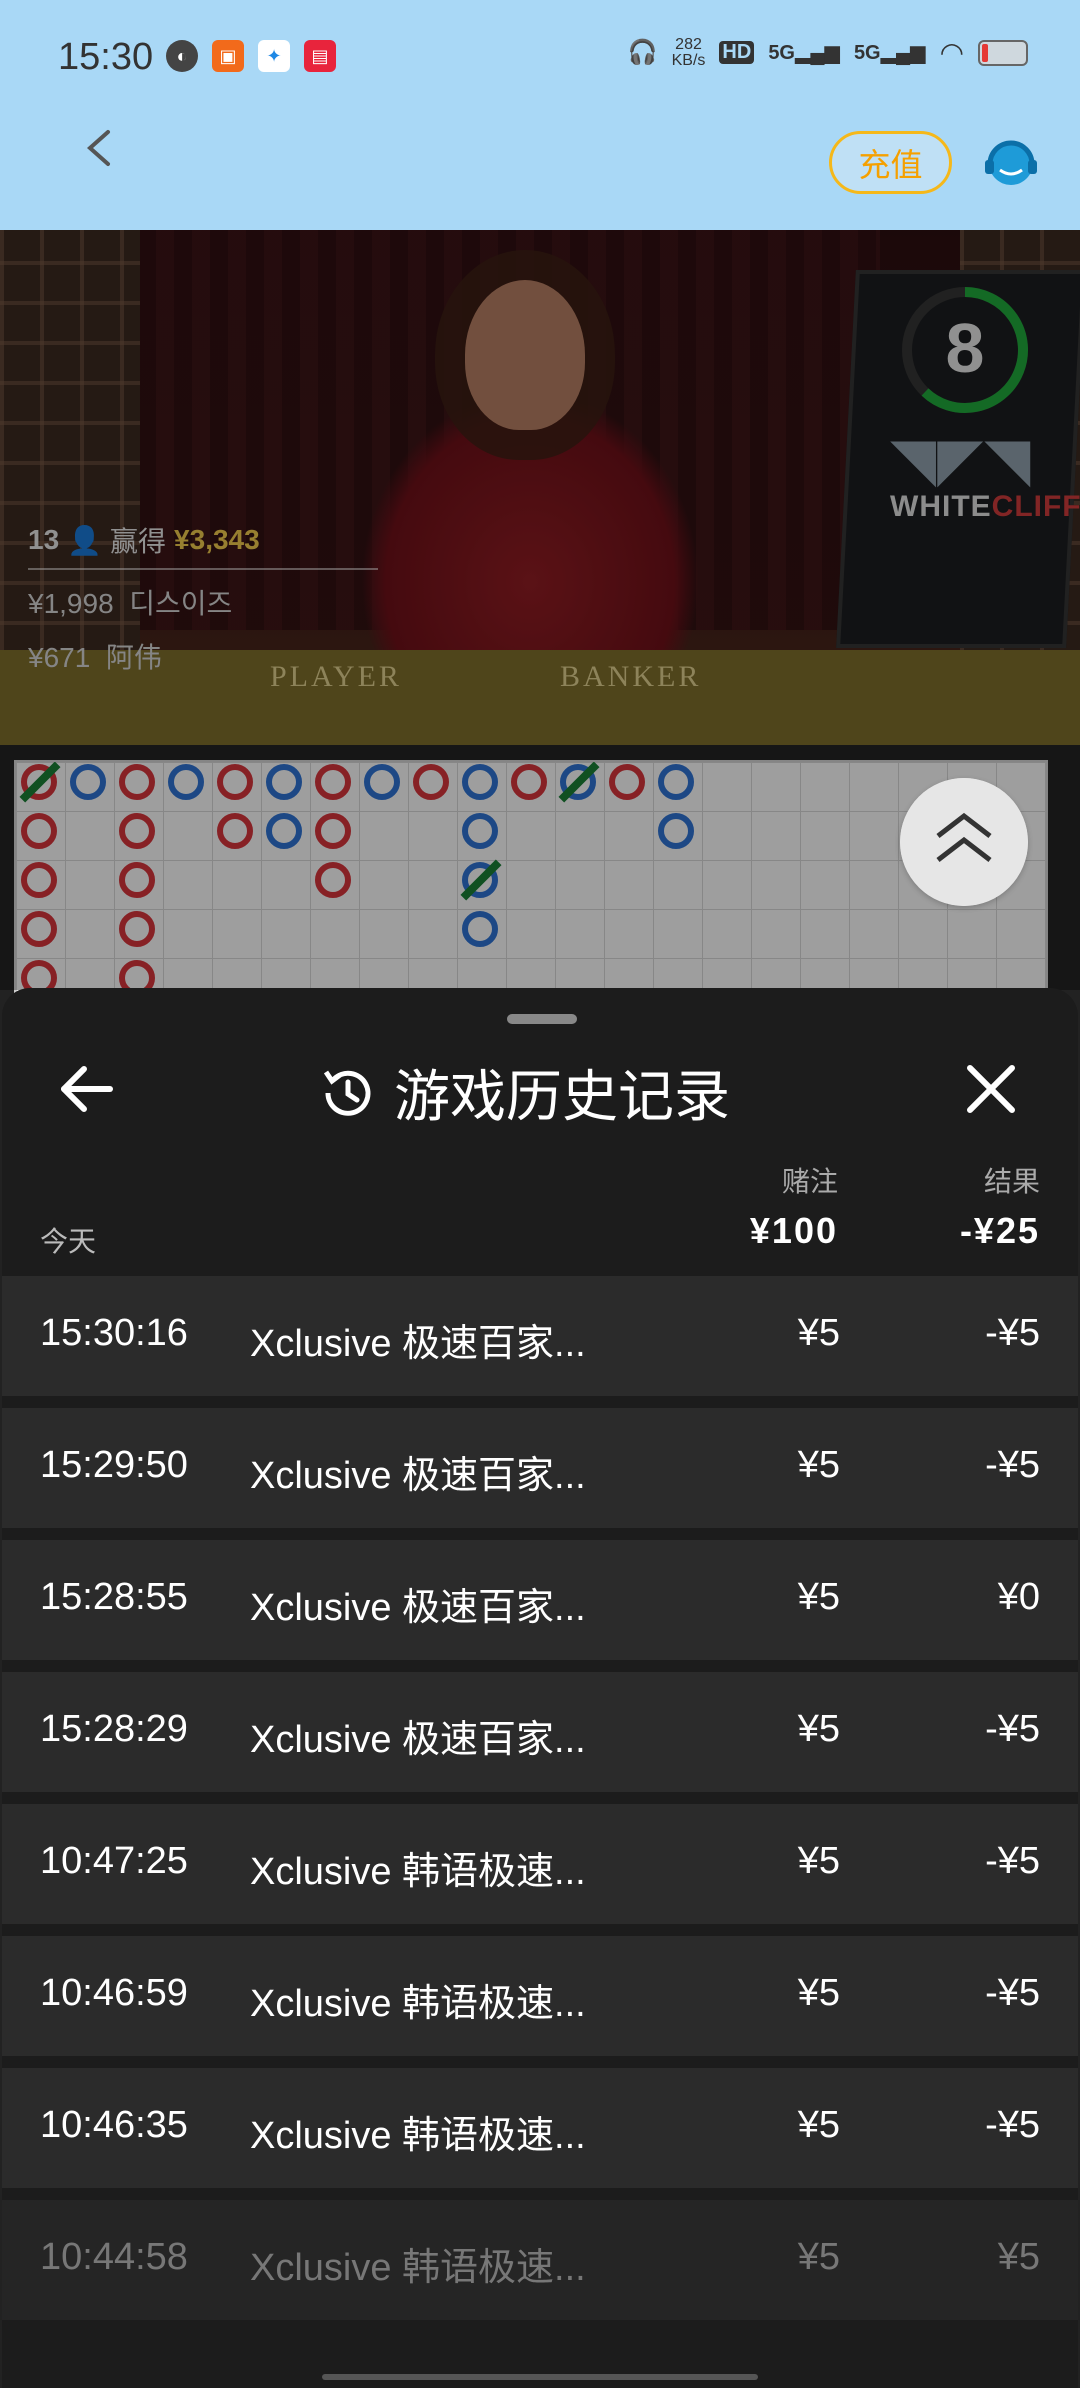 The image size is (1080, 2388). What do you see at coordinates (941, 506) in the screenshot?
I see `brand-text-white: WHITE` at bounding box center [941, 506].